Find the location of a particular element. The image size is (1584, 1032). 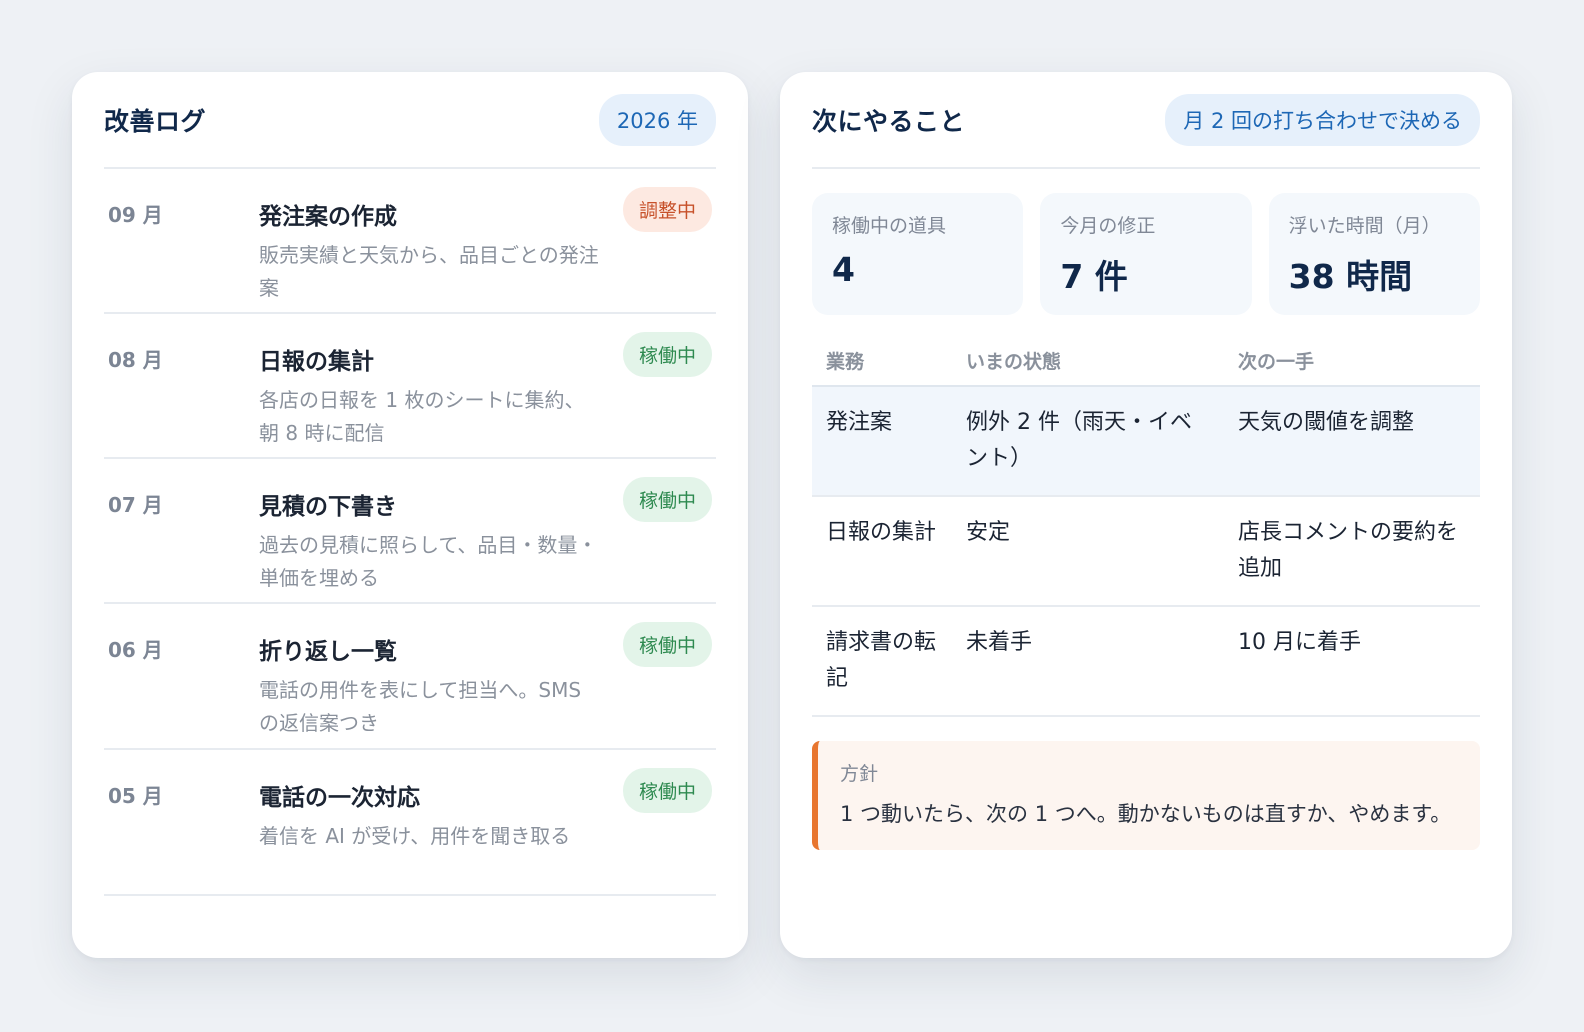

table-row: 請求書の転記 未着手 10 月に着手 is located at coordinates (1146, 661).